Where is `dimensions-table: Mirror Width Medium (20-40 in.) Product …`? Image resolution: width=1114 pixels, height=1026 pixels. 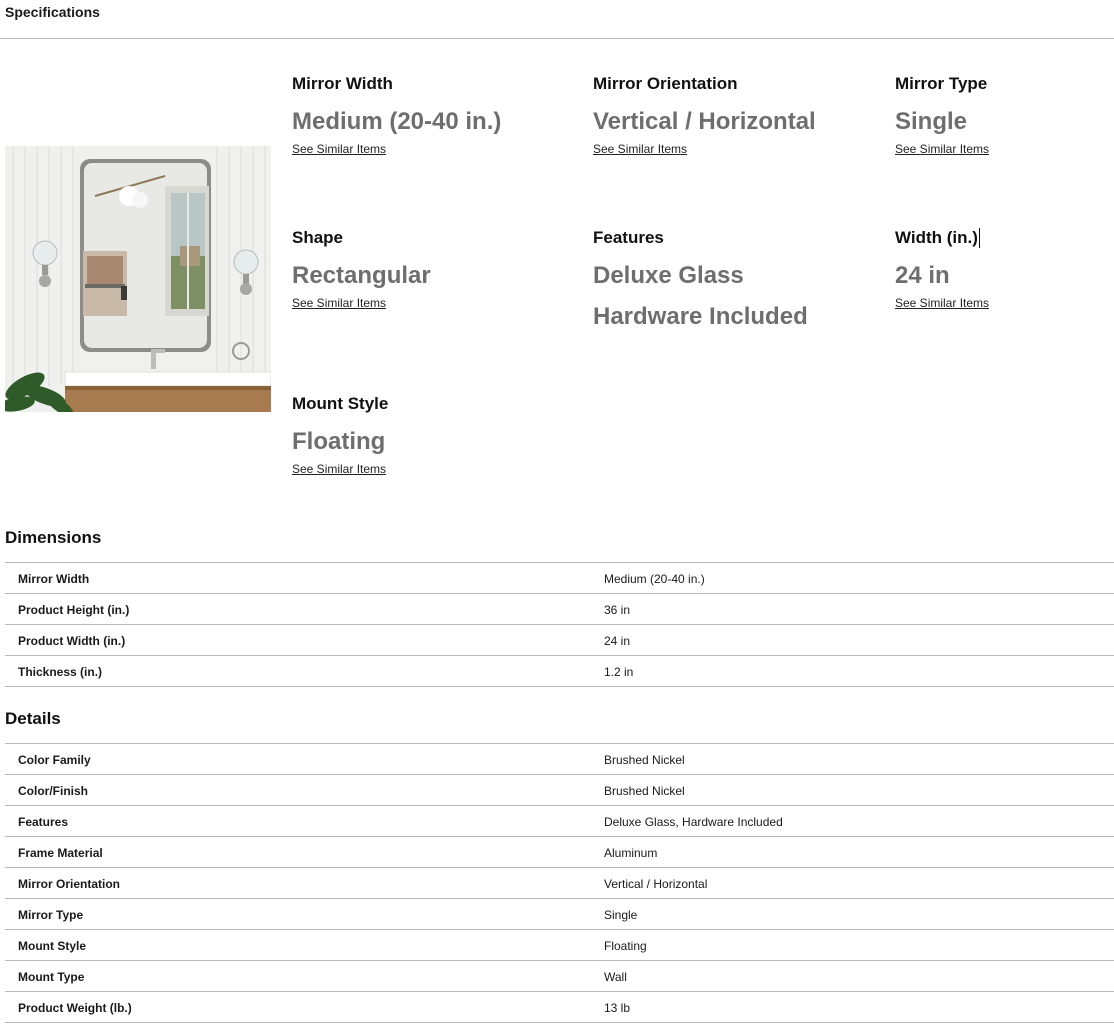
dimensions-table: Mirror Width Medium (20-40 in.) Product … is located at coordinates (559, 624).